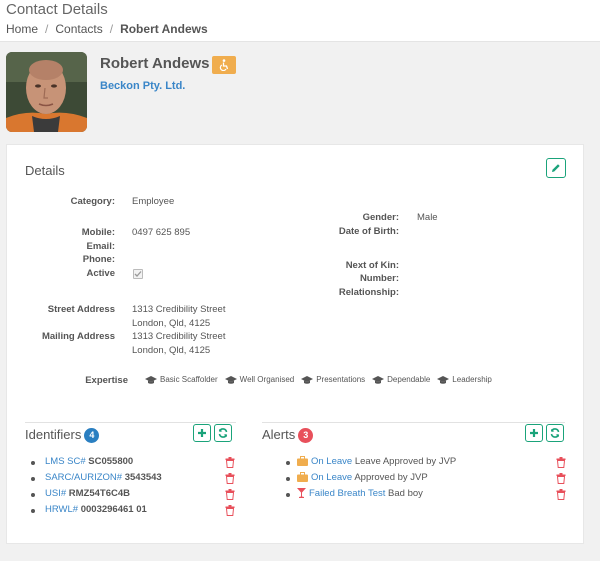 The width and height of the screenshot is (600, 561). What do you see at coordinates (78, 29) in the screenshot?
I see `breadcrumb-contacts: Contacts` at bounding box center [78, 29].